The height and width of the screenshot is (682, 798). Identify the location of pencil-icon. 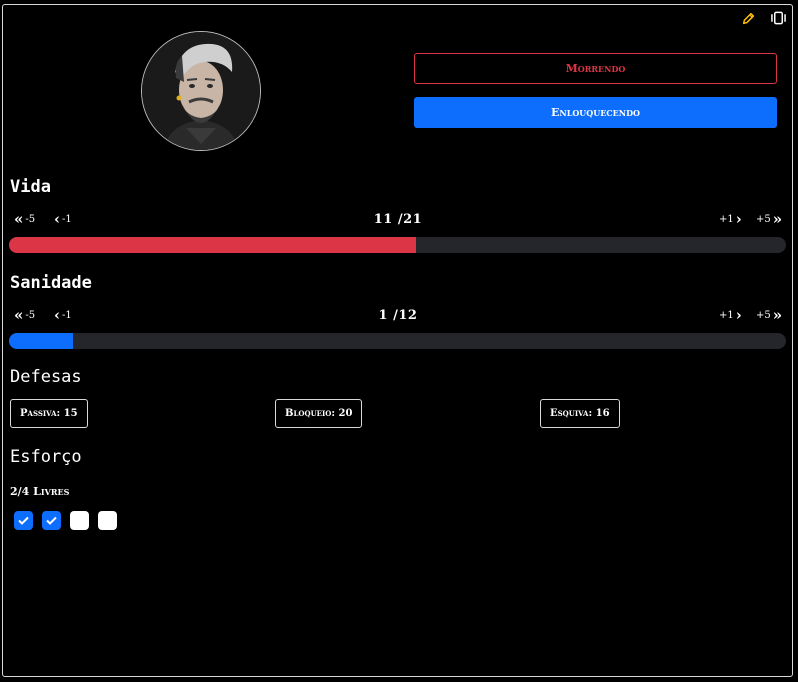
(748, 18).